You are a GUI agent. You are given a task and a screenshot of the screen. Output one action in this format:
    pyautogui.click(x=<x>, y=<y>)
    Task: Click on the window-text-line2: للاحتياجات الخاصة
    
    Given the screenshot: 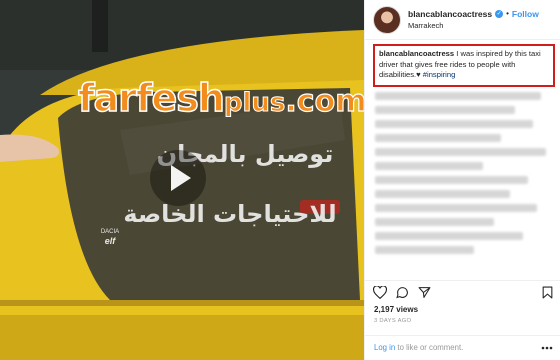 What is the action you would take?
    pyautogui.click(x=230, y=214)
    